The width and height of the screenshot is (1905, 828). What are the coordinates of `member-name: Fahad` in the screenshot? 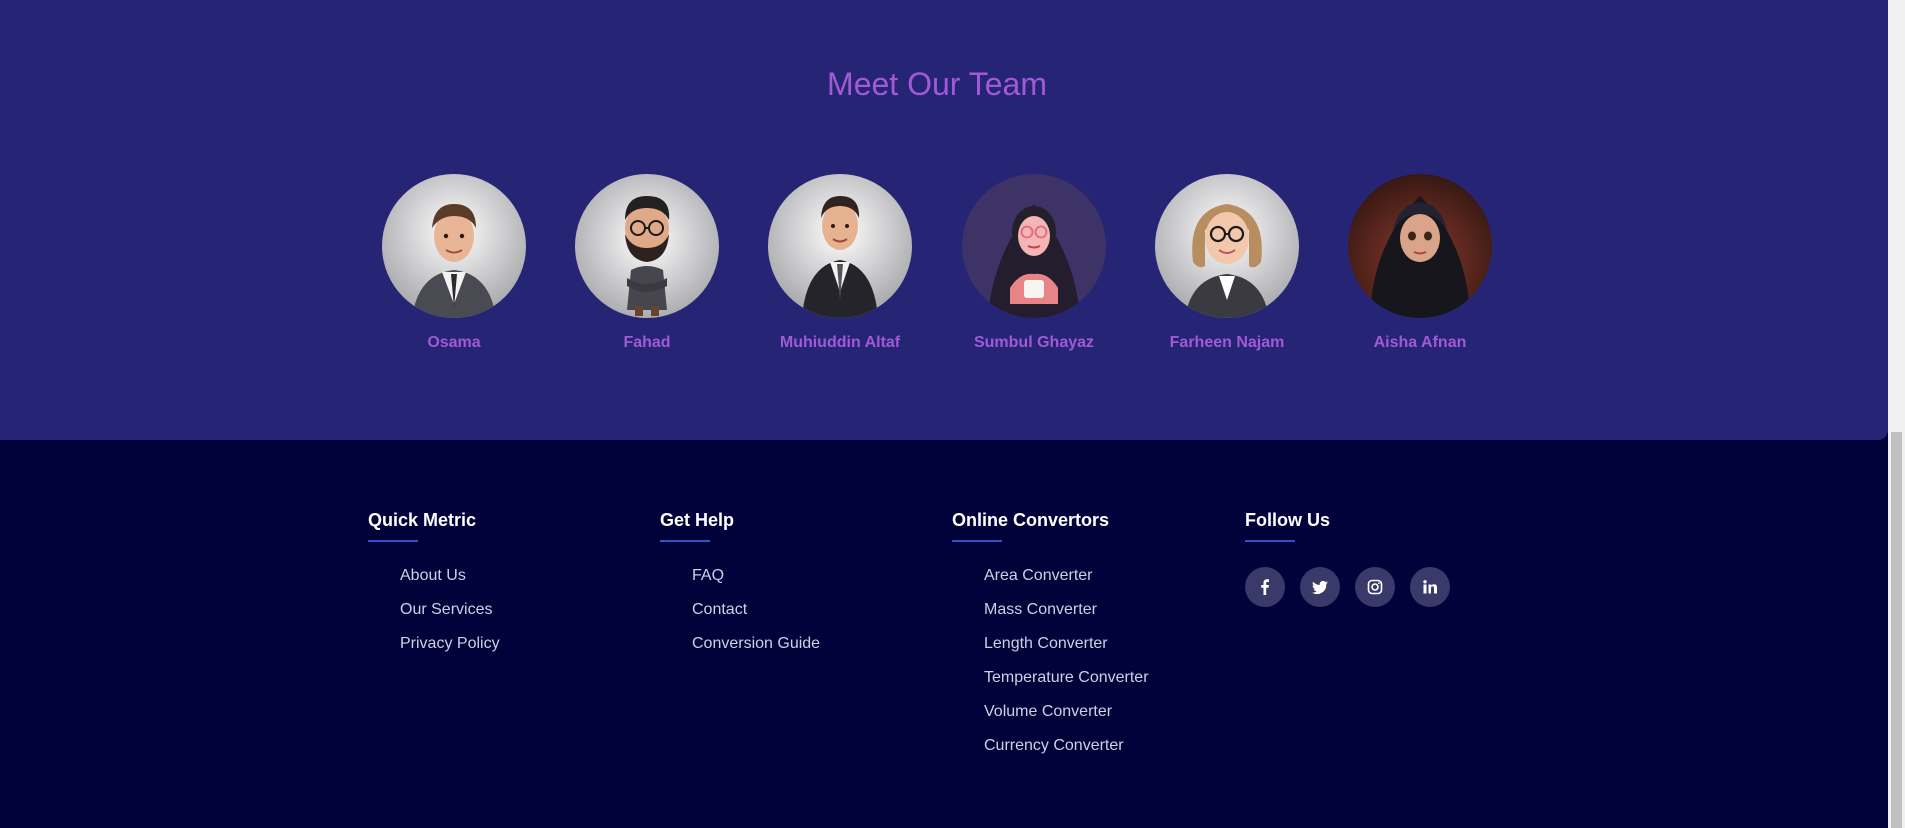 It's located at (647, 342).